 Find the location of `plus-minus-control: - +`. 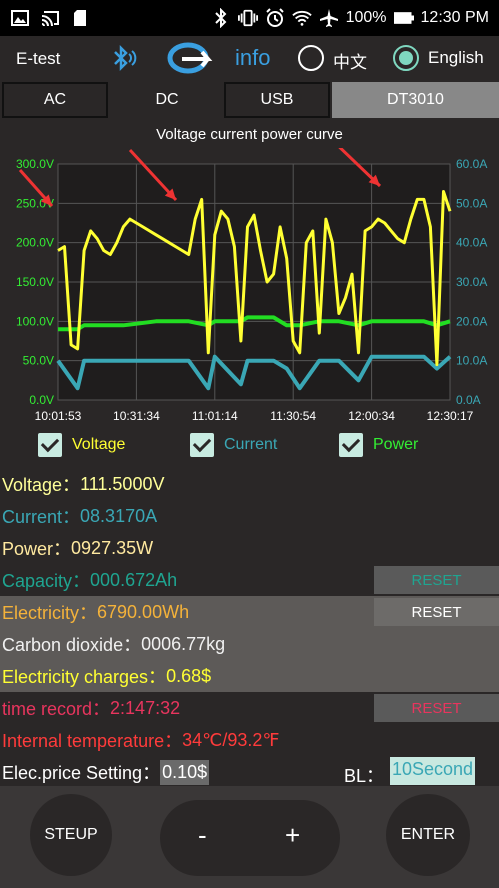

plus-minus-control: - + is located at coordinates (250, 838).